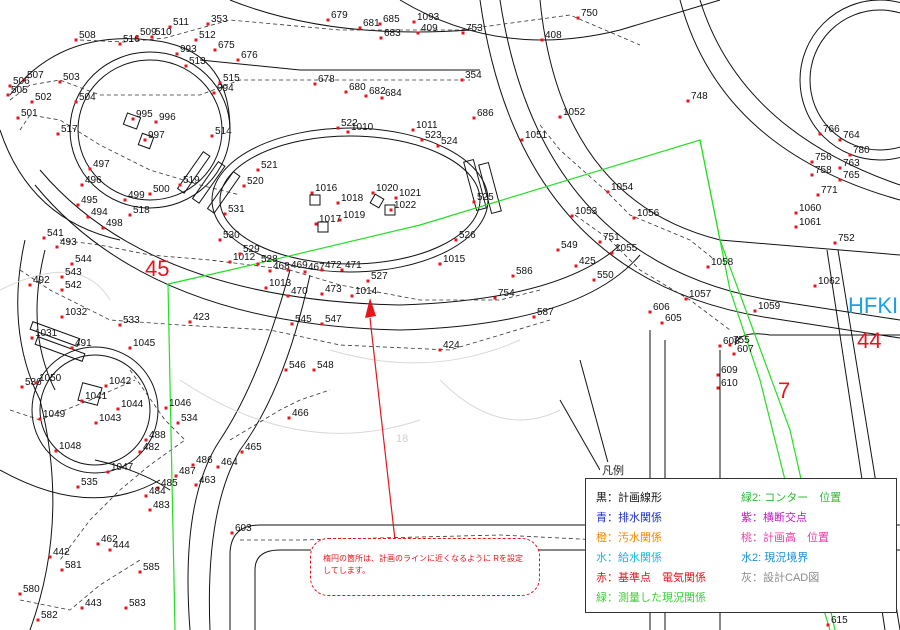  What do you see at coordinates (49, 615) in the screenshot?
I see `survey-point-label: 582` at bounding box center [49, 615].